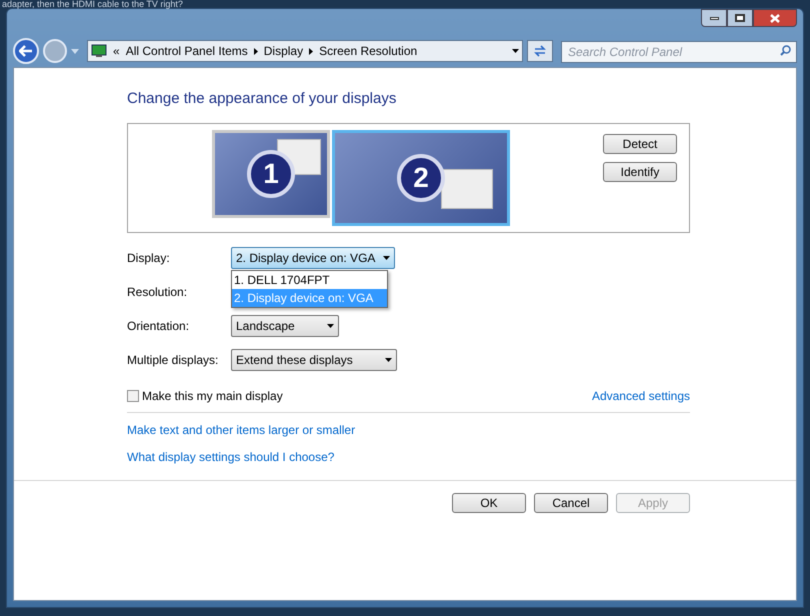 Image resolution: width=810 pixels, height=616 pixels. What do you see at coordinates (785, 50) in the screenshot?
I see `search-icon` at bounding box center [785, 50].